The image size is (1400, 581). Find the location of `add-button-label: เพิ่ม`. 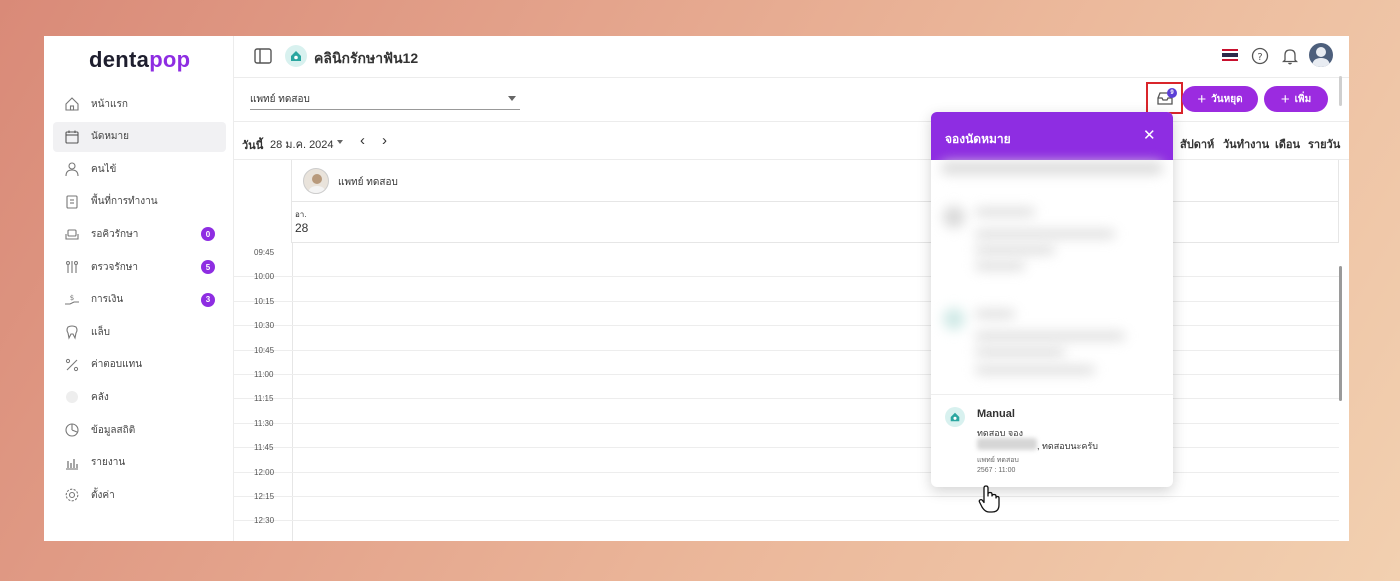

add-button-label: เพิ่ม is located at coordinates (1303, 99).